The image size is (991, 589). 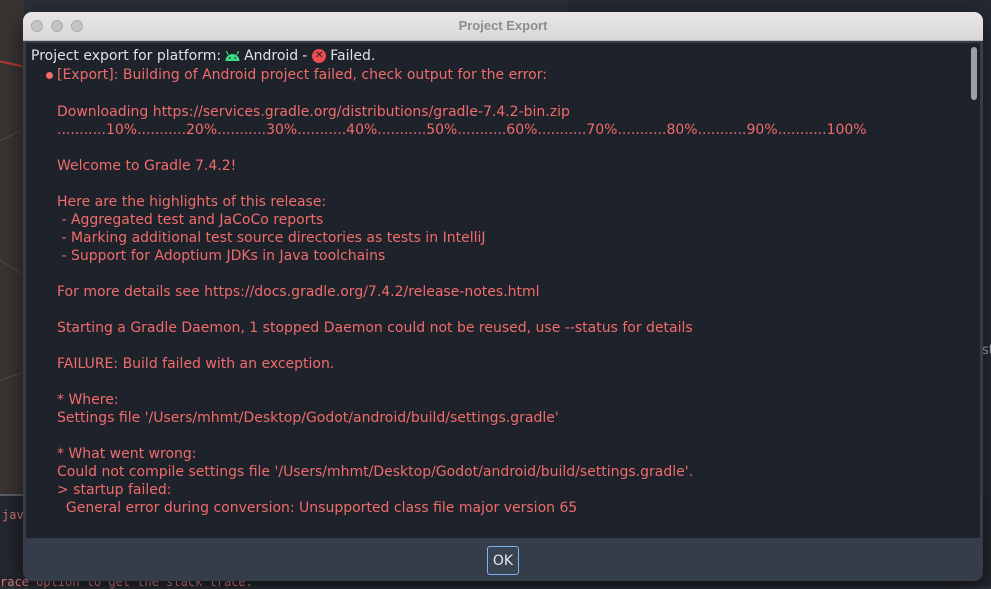 What do you see at coordinates (192, 202) in the screenshot?
I see `output-line: Here are the highlights of this release:` at bounding box center [192, 202].